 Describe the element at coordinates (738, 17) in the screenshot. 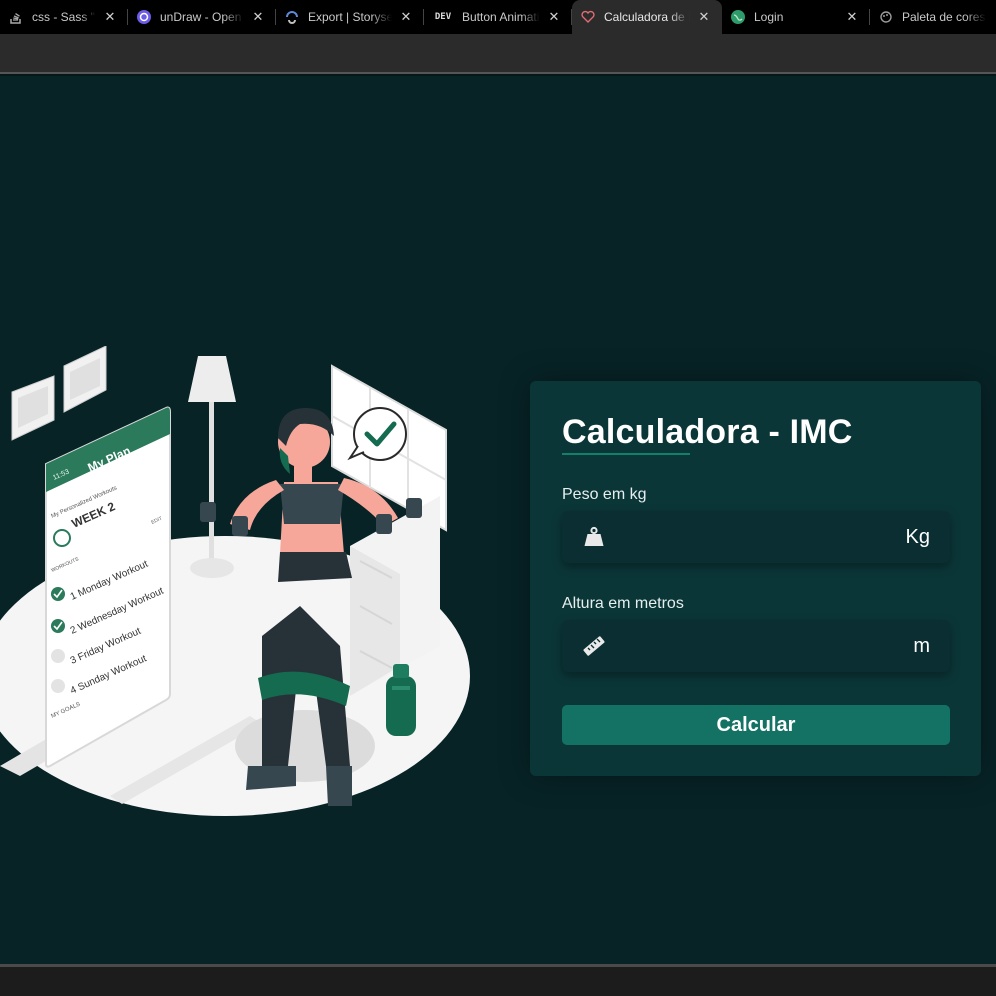

I see `globe-icon` at that location.